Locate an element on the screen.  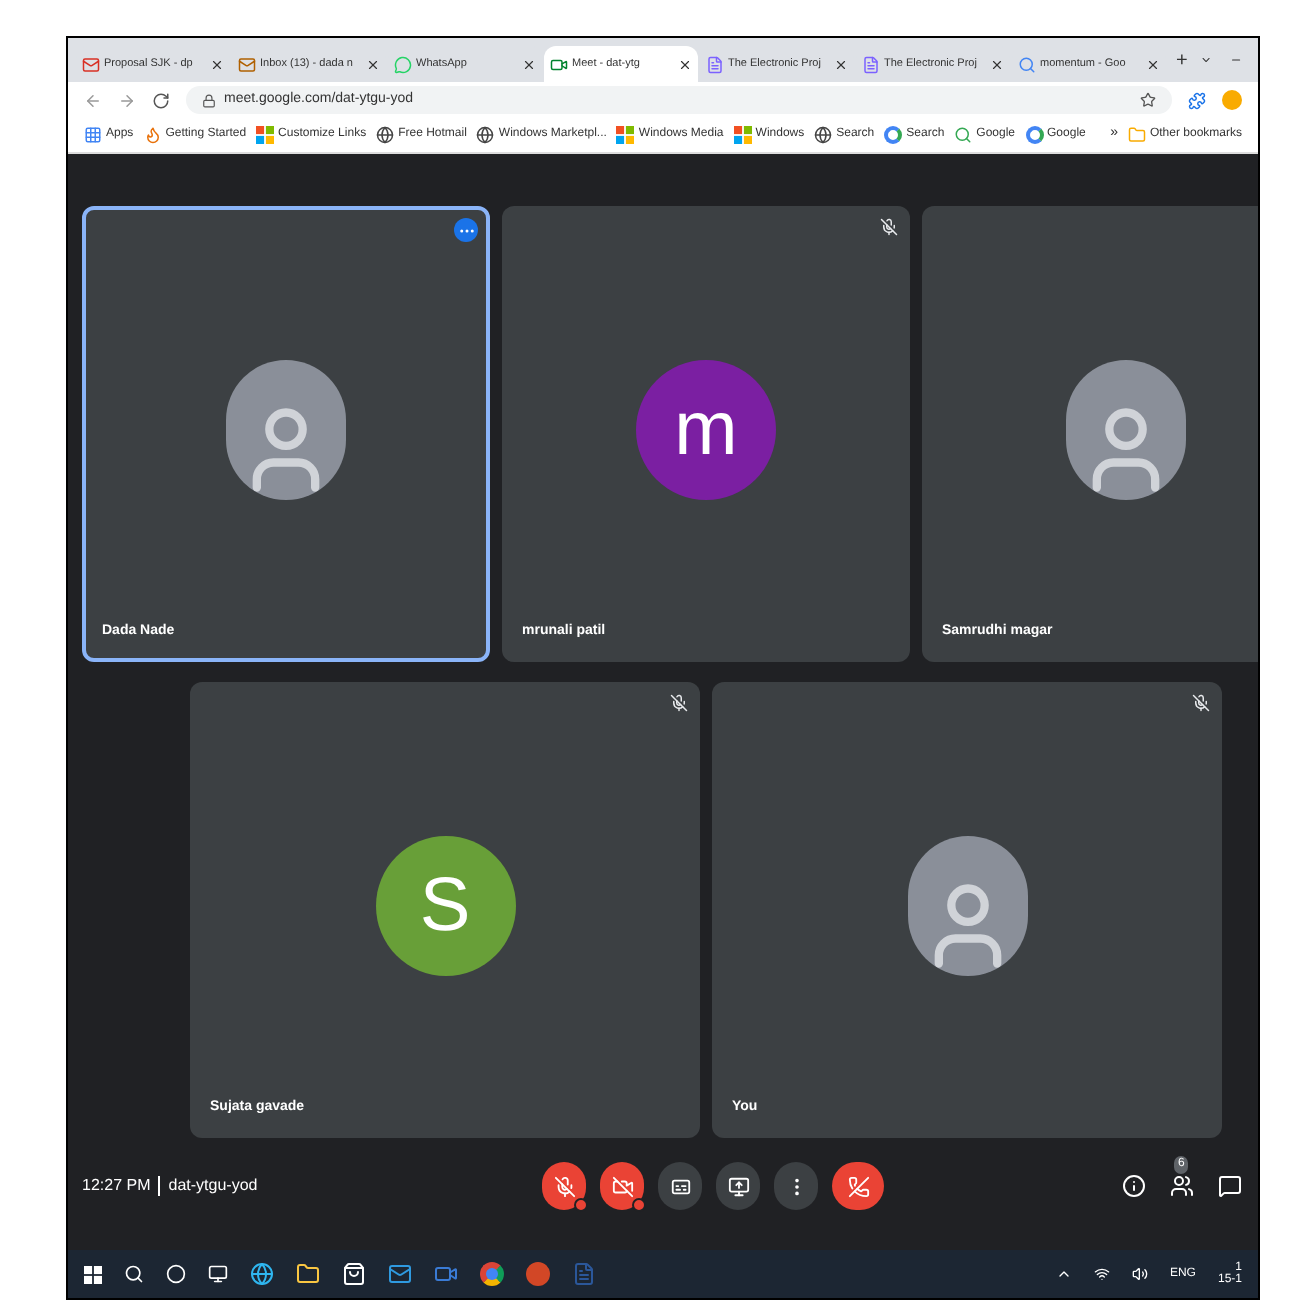
tab-search-icon is located at coordinates (1205, 60).